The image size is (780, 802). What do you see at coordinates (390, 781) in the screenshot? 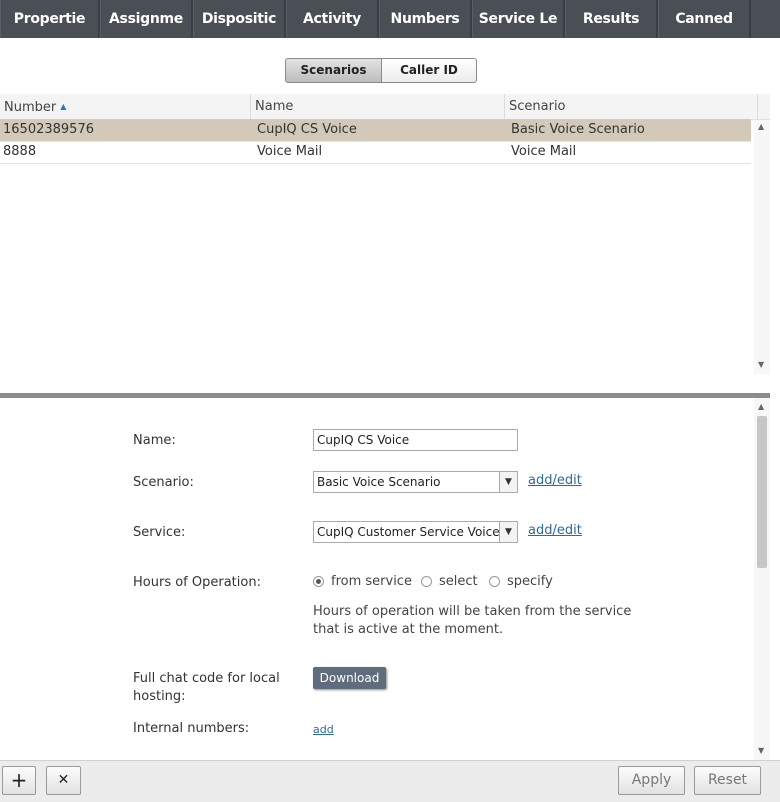
I see `bottom-toolbar: + ✕ Apply Reset` at bounding box center [390, 781].